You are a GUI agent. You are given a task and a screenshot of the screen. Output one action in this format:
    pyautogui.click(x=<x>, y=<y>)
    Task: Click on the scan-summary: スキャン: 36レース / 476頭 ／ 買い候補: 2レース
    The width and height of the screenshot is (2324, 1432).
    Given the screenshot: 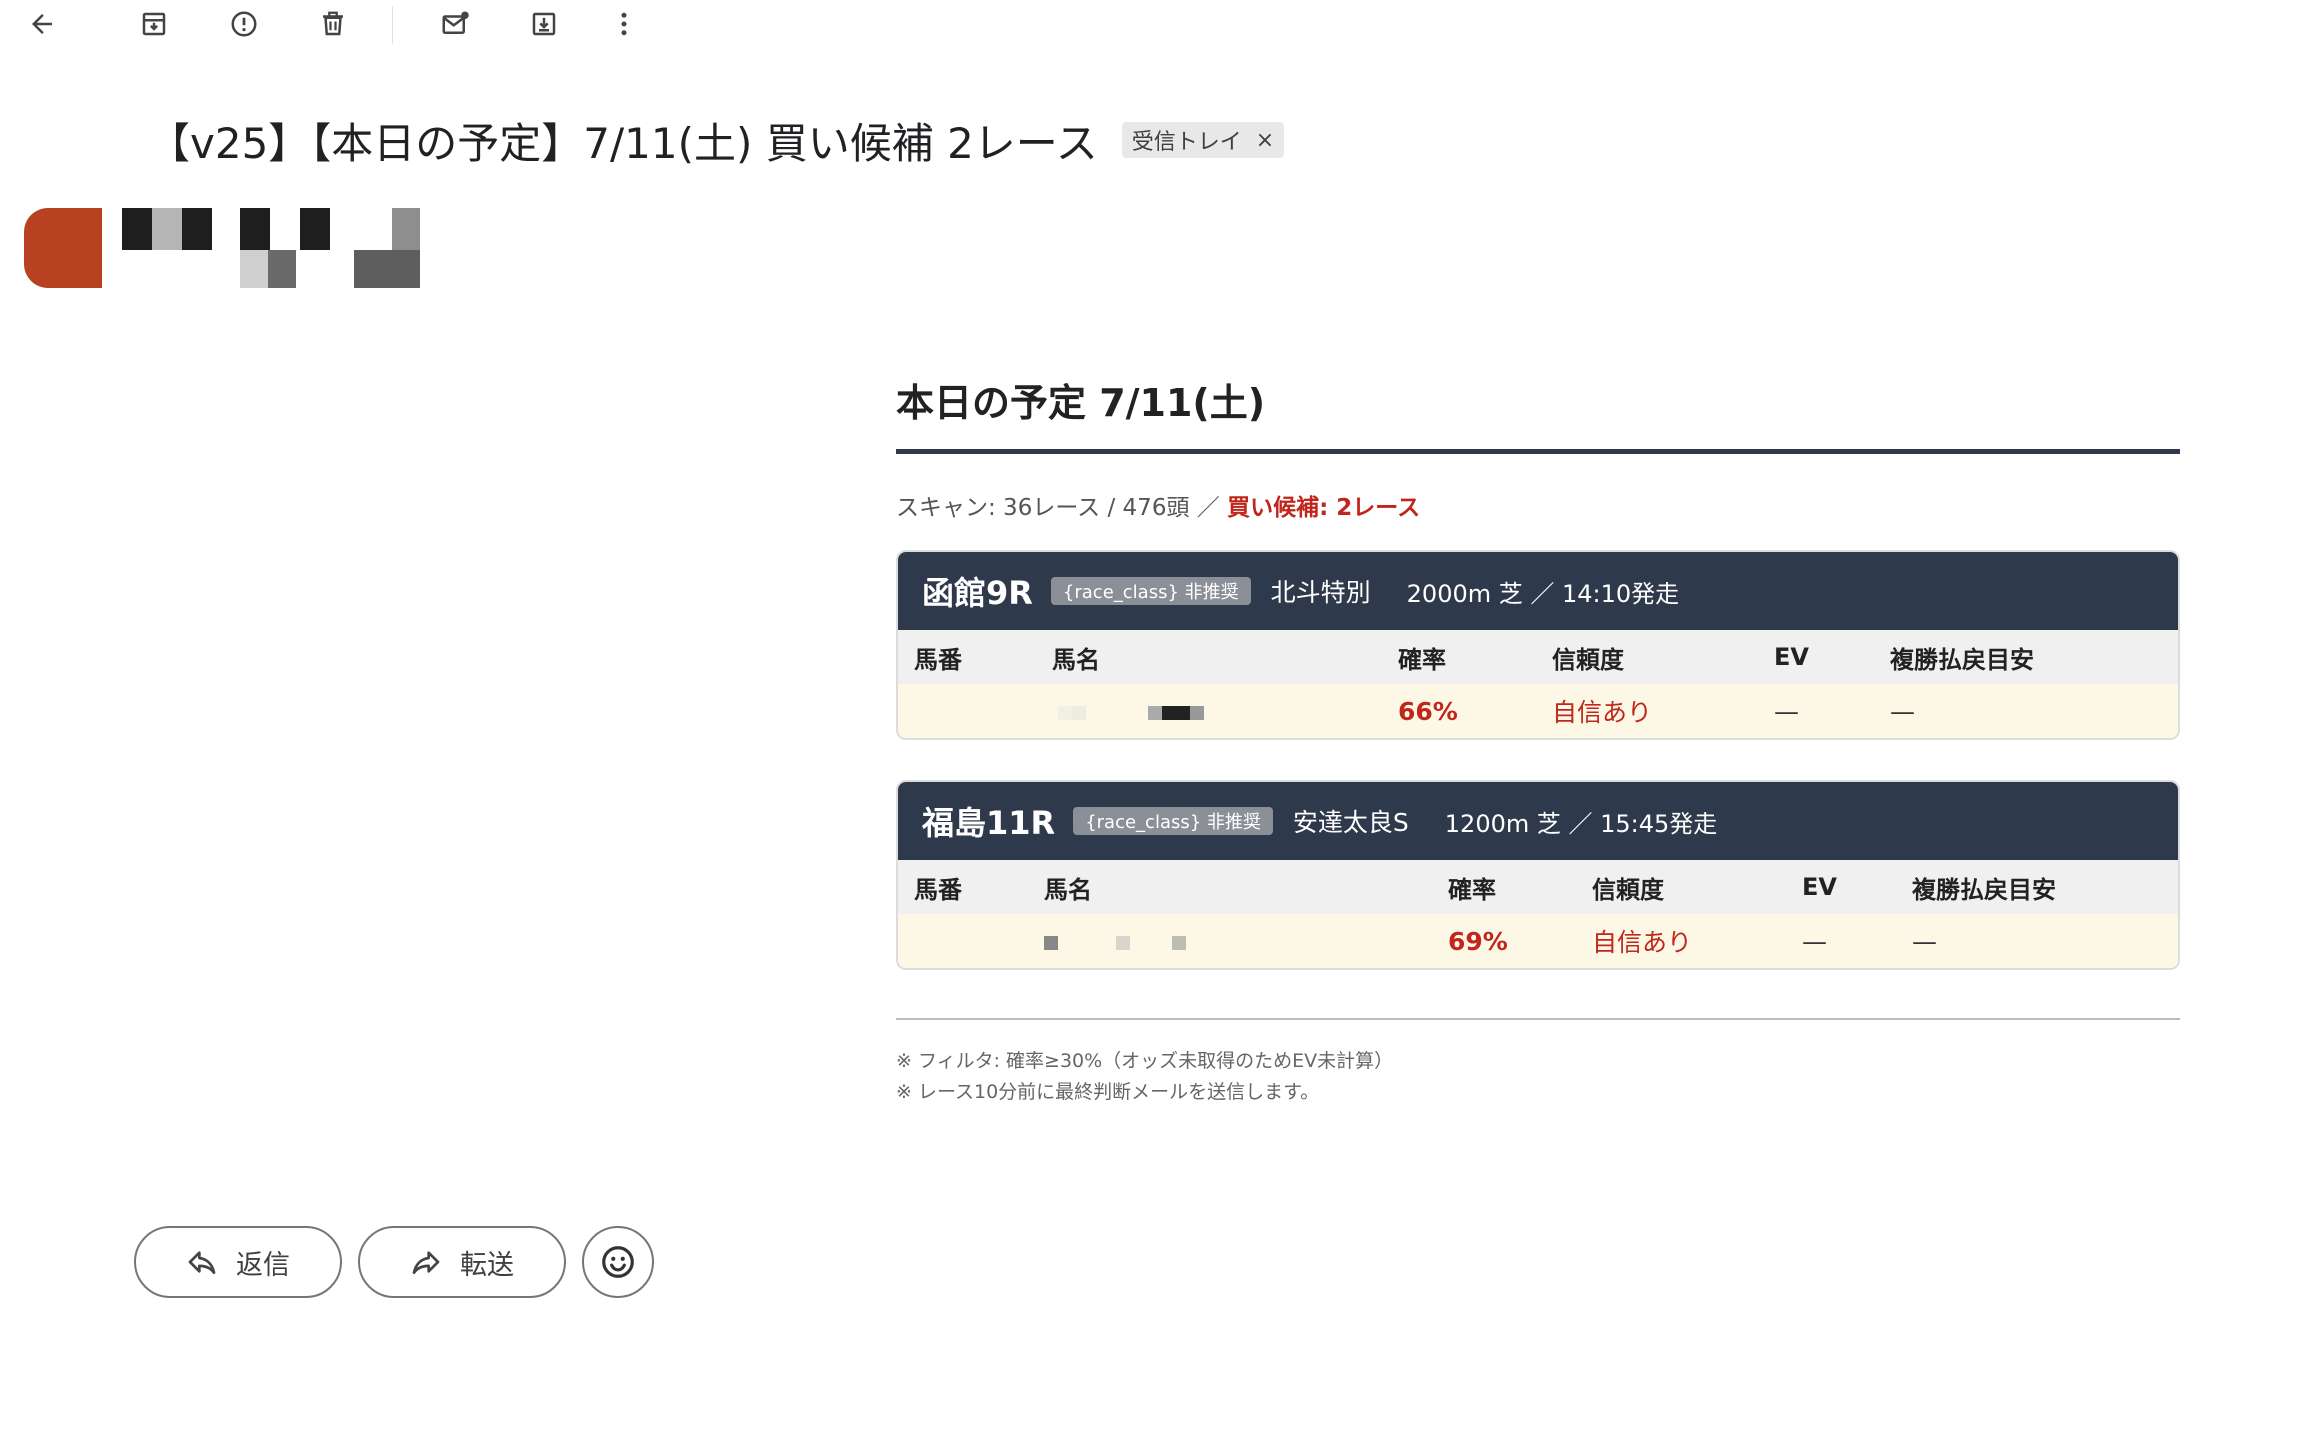 What is the action you would take?
    pyautogui.click(x=1538, y=505)
    